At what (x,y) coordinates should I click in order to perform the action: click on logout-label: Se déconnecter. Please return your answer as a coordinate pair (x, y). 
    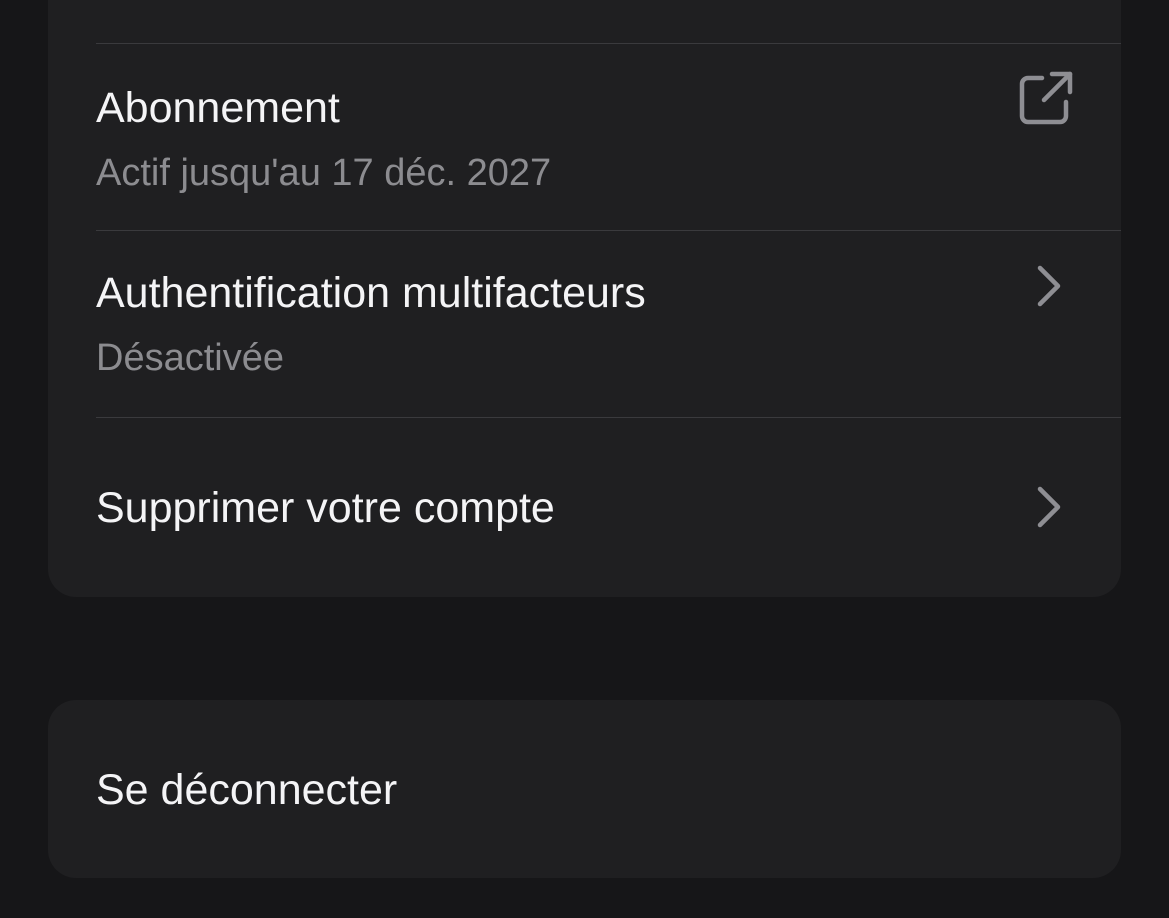
    Looking at the image, I should click on (247, 790).